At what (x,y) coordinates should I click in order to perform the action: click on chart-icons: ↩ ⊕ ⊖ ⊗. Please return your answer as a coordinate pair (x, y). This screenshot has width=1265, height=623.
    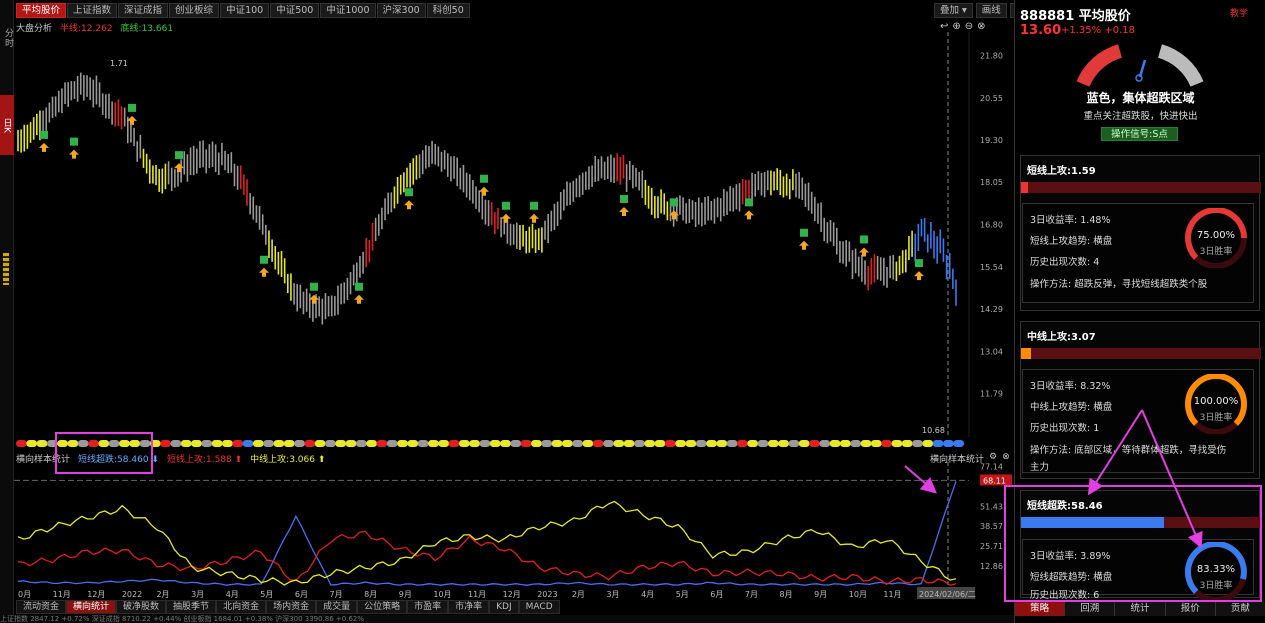
    Looking at the image, I should click on (963, 26).